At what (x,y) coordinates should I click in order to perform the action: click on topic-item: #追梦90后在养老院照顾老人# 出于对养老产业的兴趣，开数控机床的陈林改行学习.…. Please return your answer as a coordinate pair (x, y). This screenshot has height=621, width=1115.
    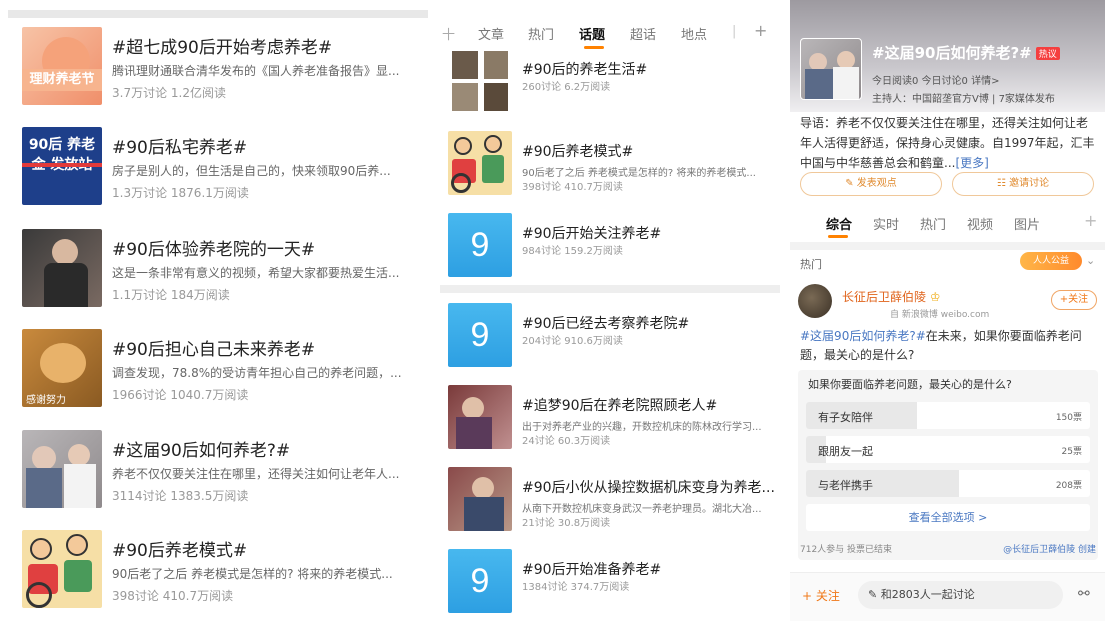
    Looking at the image, I should click on (610, 420).